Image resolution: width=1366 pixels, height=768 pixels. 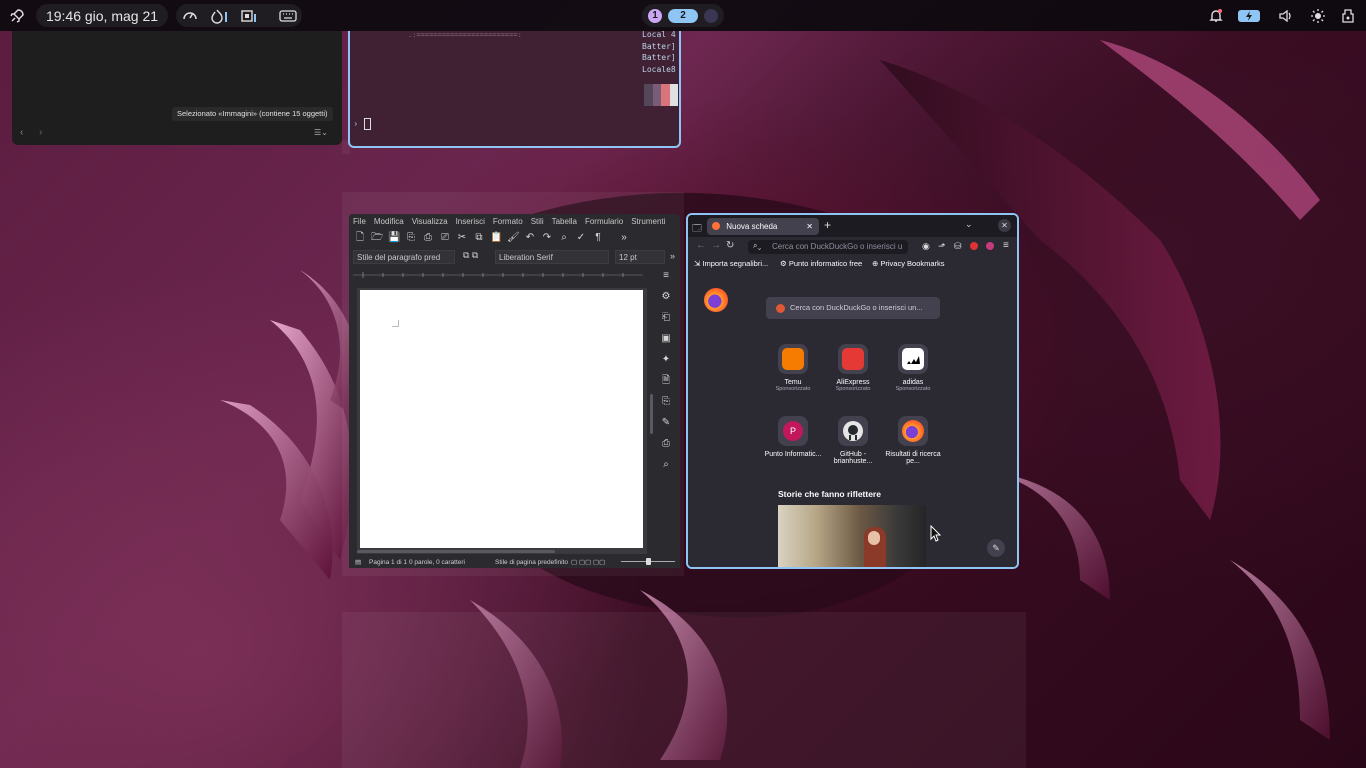 I want to click on battery-charging-icon, so click(x=1250, y=15).